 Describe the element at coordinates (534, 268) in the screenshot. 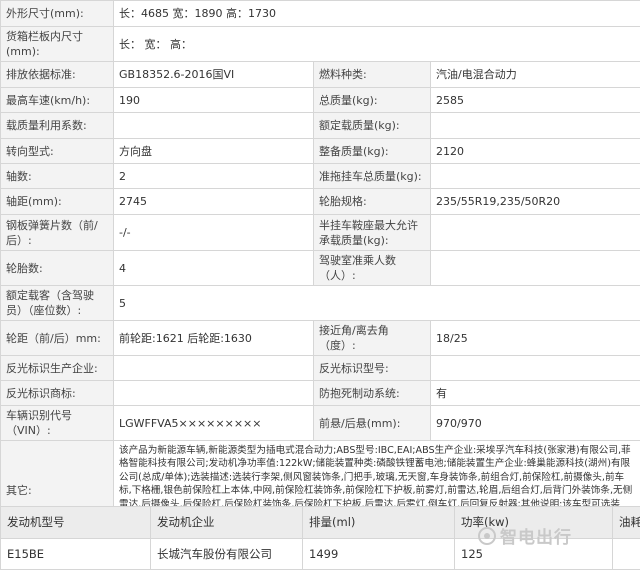

I see `cab-seats-value` at that location.